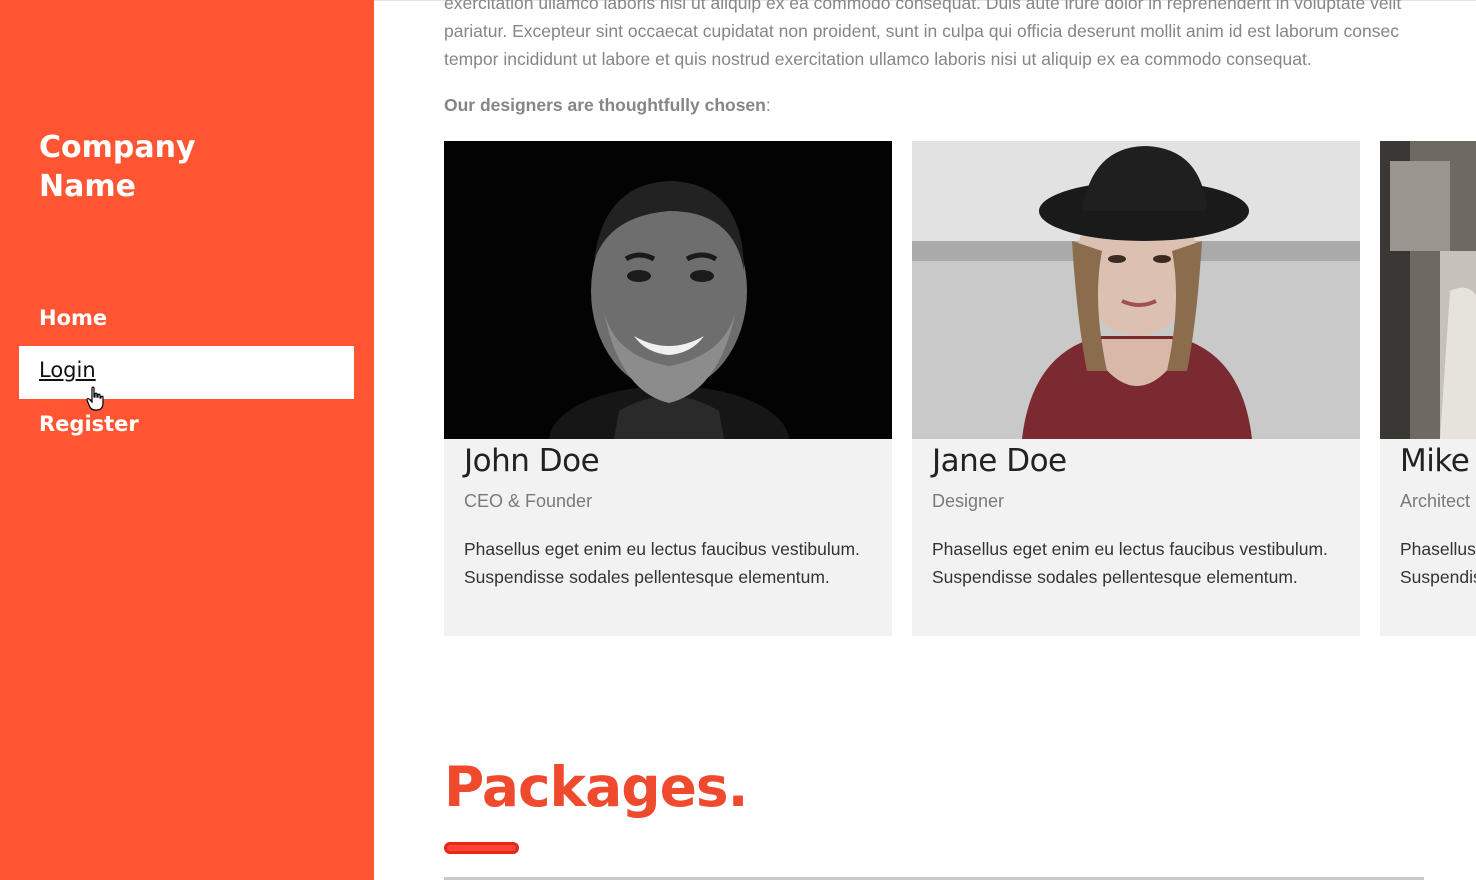 Image resolution: width=1476 pixels, height=880 pixels. Describe the element at coordinates (89, 424) in the screenshot. I see `nav-register-link: Register` at that location.